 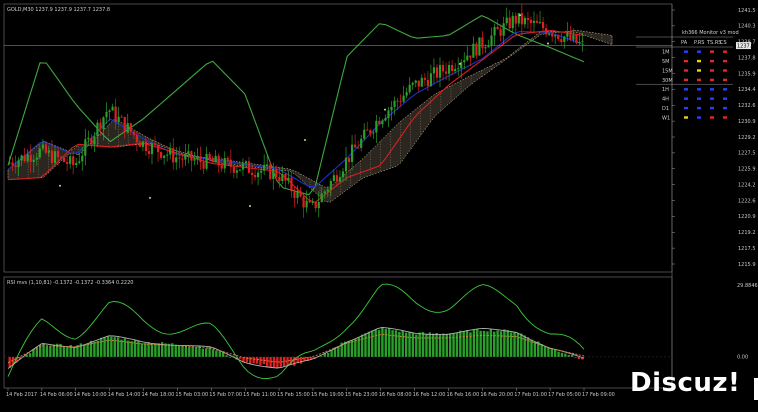 I want to click on mtf-row-label: D1, so click(x=665, y=109).